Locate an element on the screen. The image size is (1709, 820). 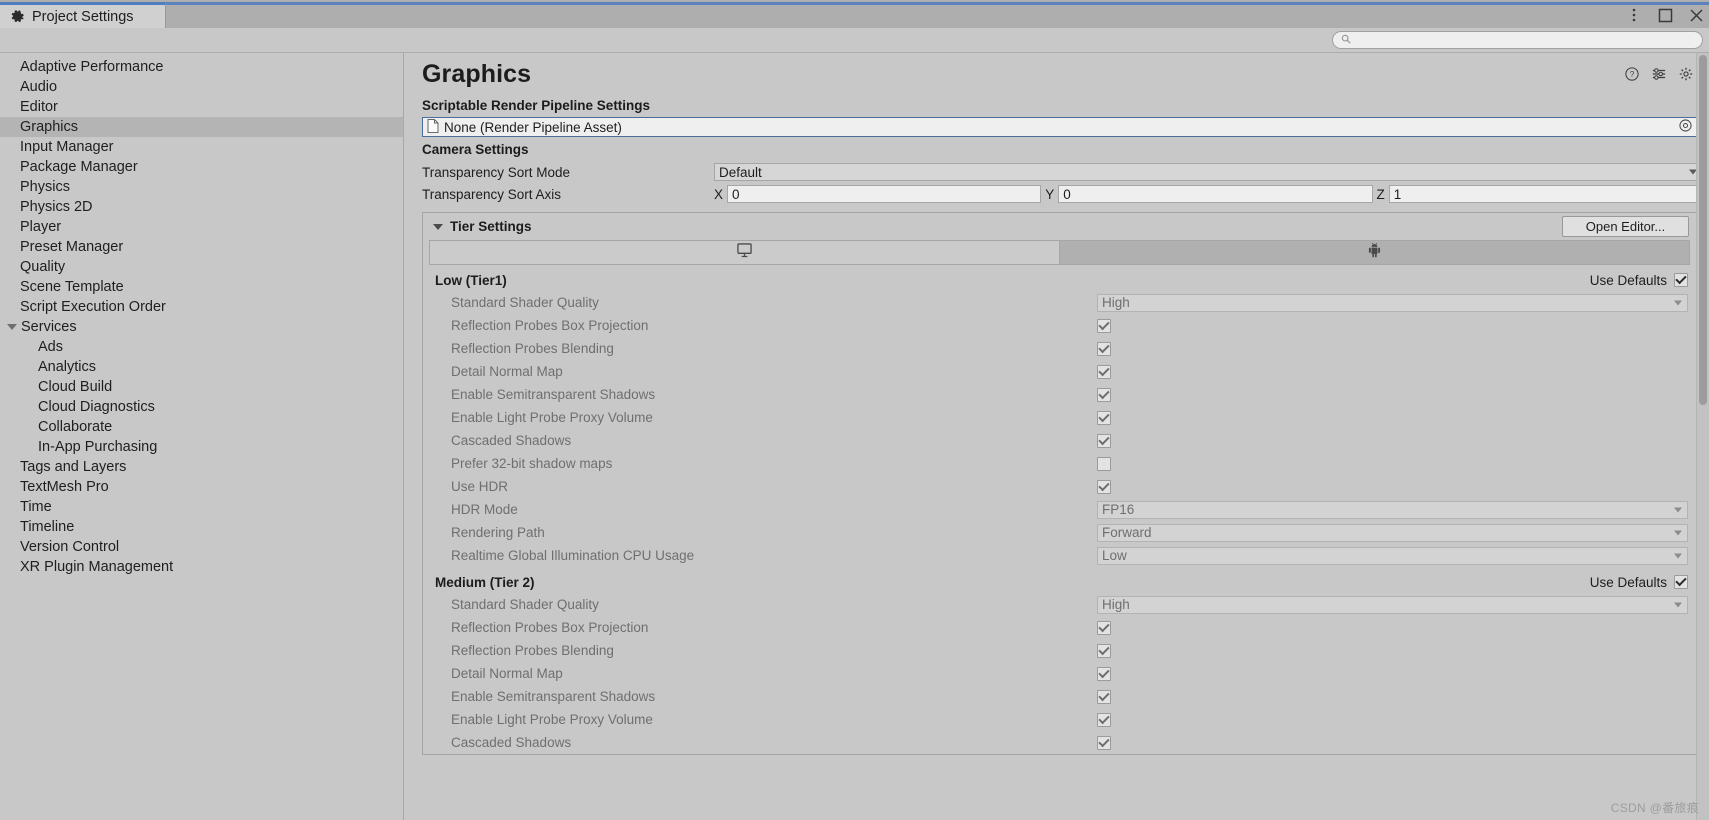
sidebar-item-tags-and-layers: Tags and Layers is located at coordinates (201, 467).